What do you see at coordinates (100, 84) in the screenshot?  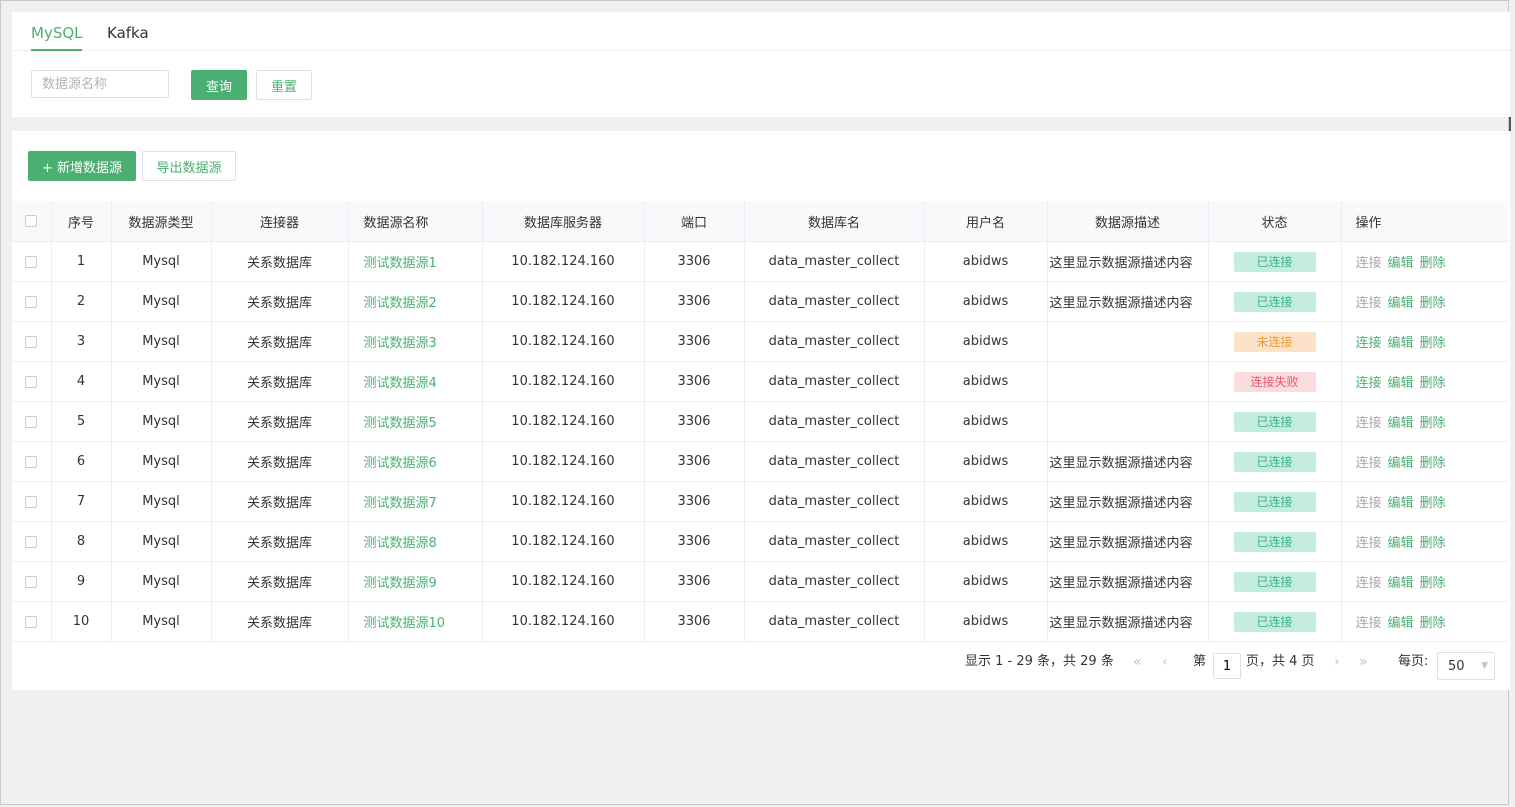 I see `datasource-name-input` at bounding box center [100, 84].